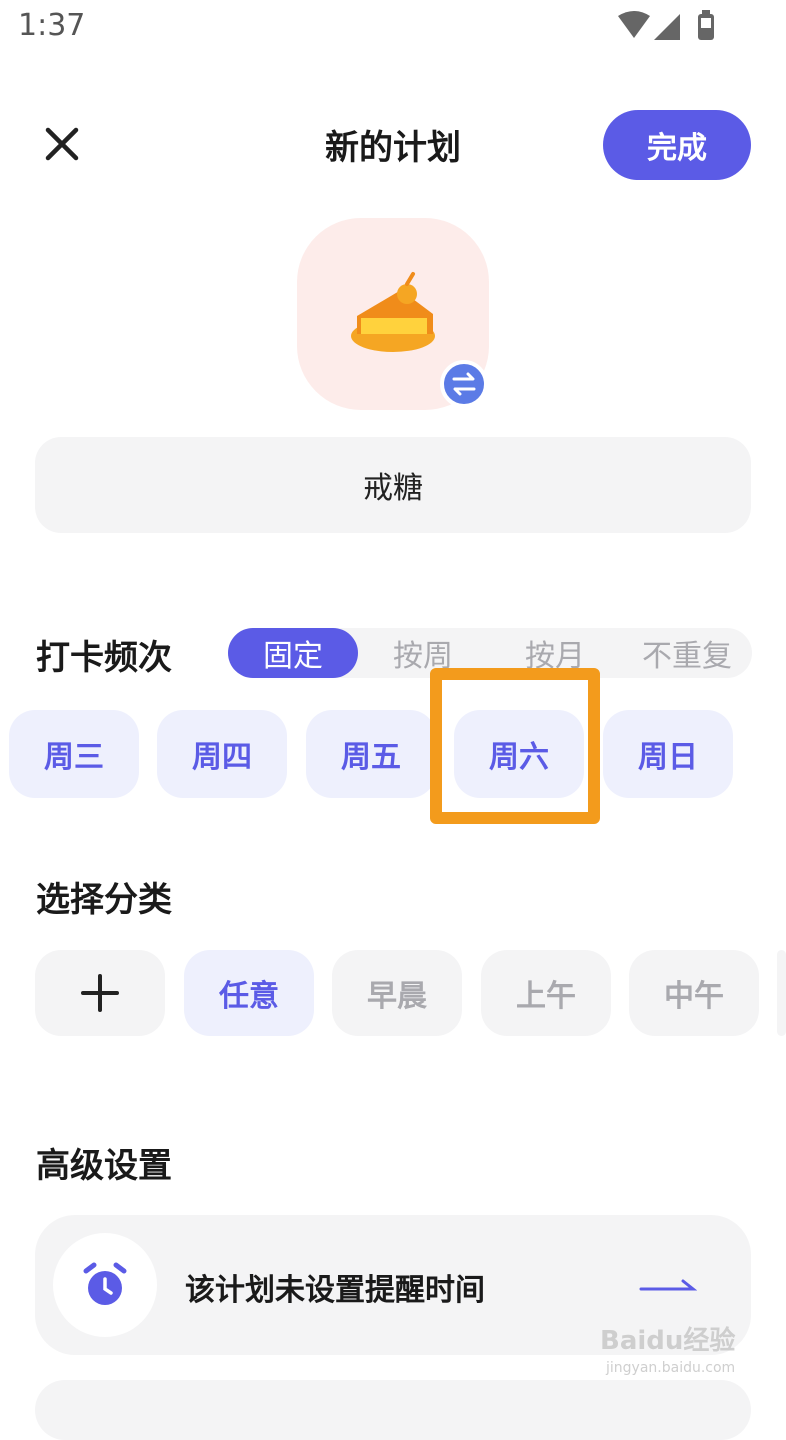 The image size is (786, 1440). I want to click on watermark-brand: Baidu经验, so click(668, 1341).